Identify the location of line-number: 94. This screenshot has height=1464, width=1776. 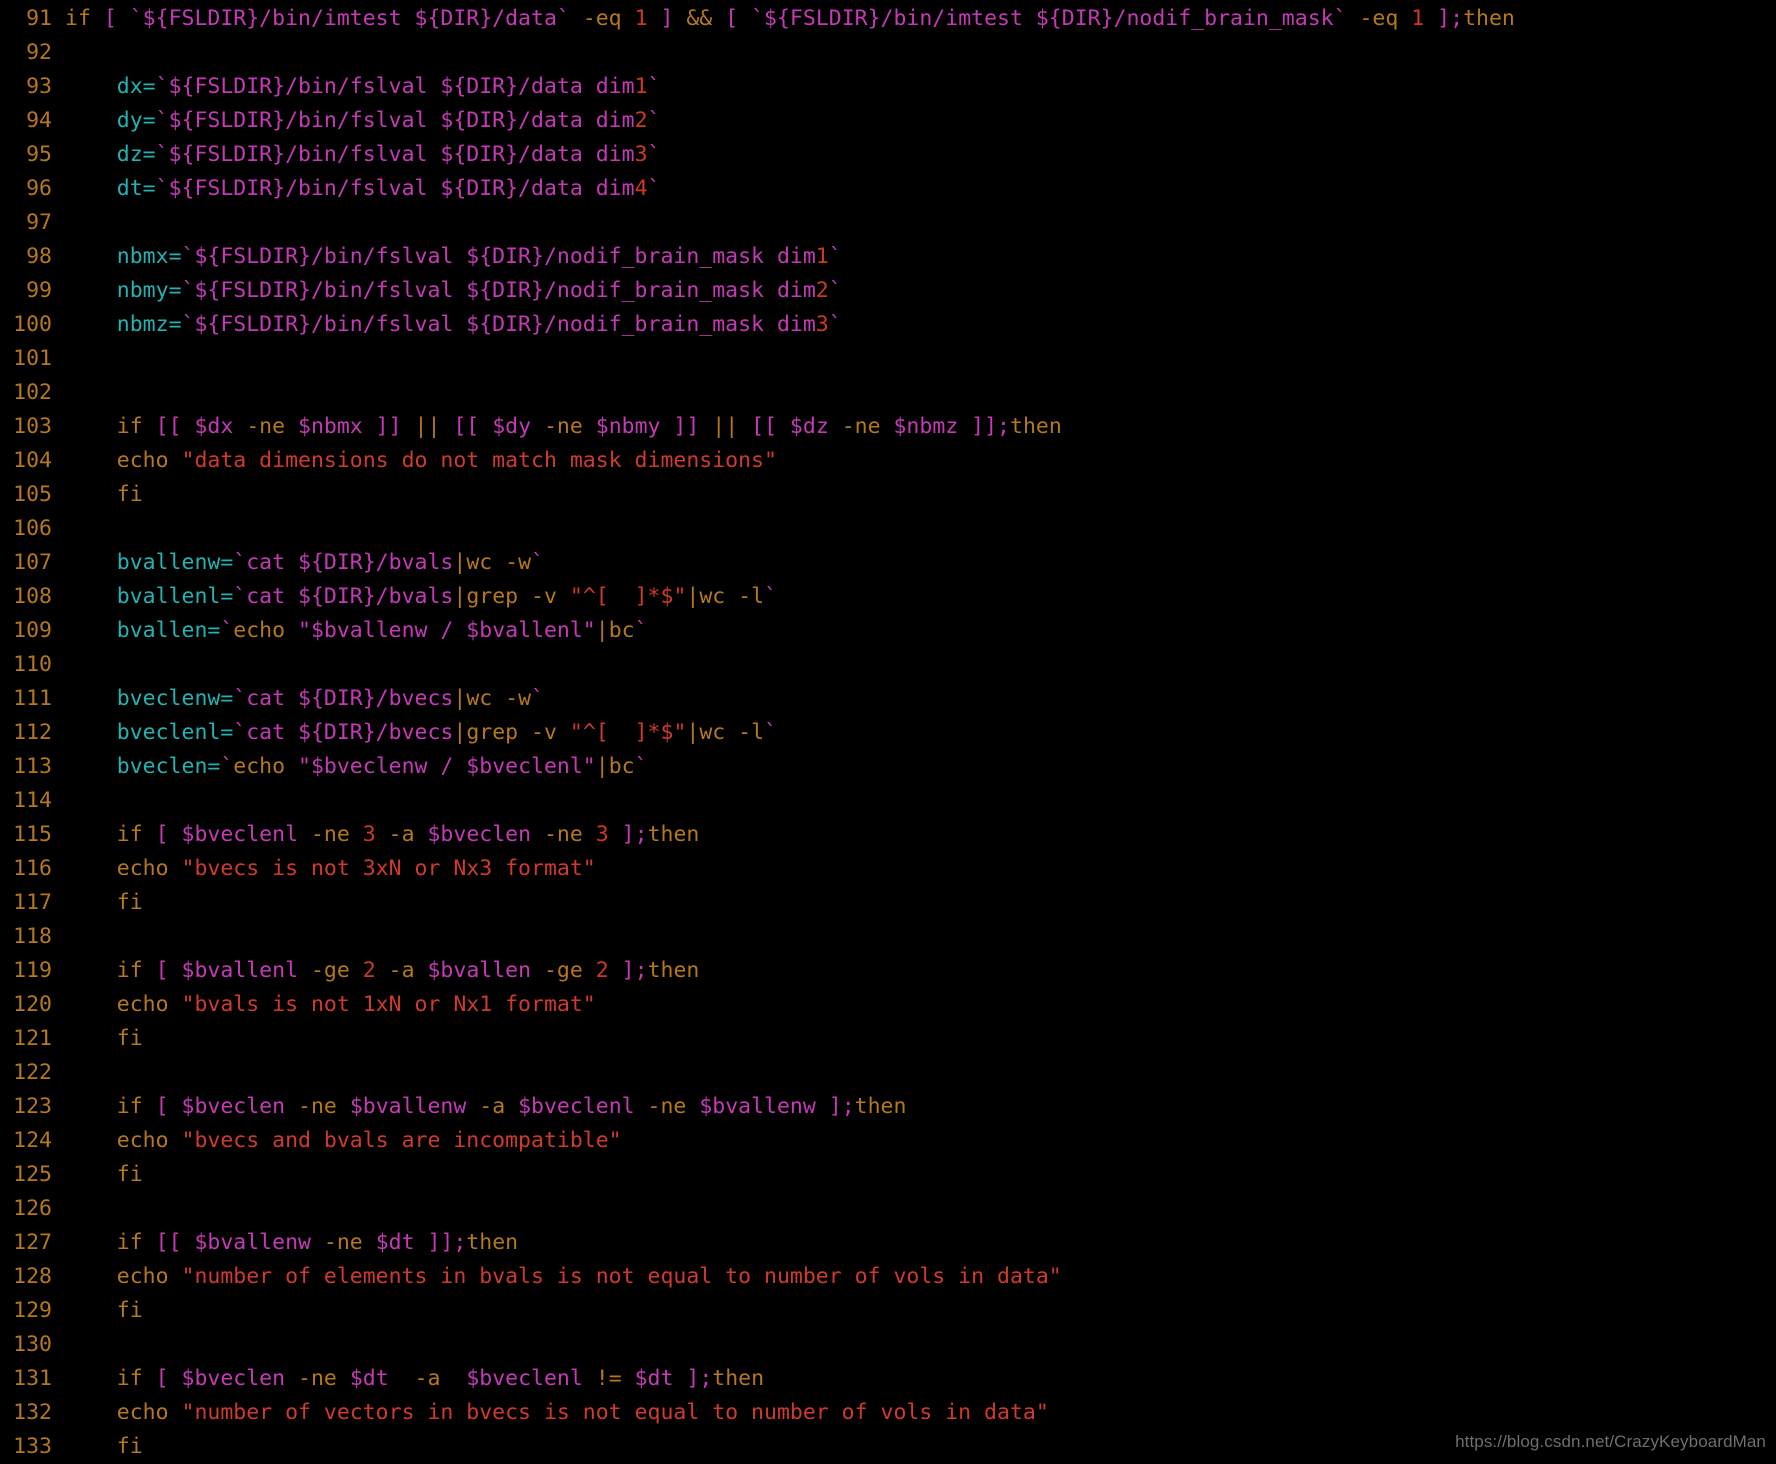
(39, 120).